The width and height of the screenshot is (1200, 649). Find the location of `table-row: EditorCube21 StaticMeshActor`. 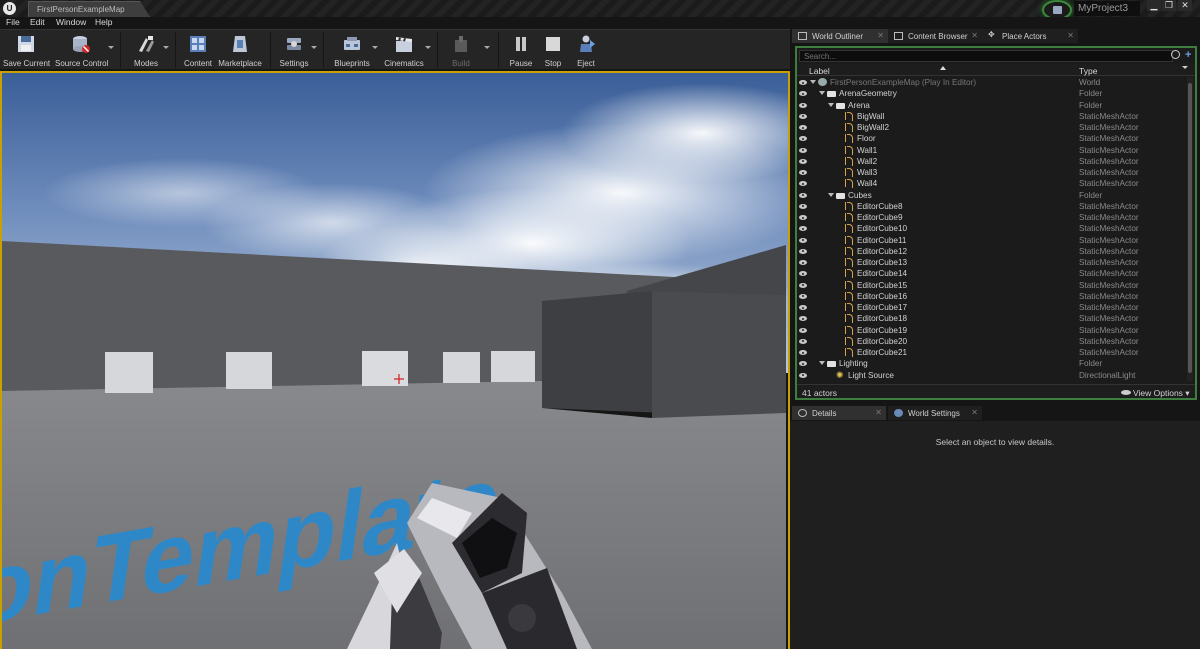

table-row: EditorCube21 StaticMeshActor is located at coordinates (992, 352).